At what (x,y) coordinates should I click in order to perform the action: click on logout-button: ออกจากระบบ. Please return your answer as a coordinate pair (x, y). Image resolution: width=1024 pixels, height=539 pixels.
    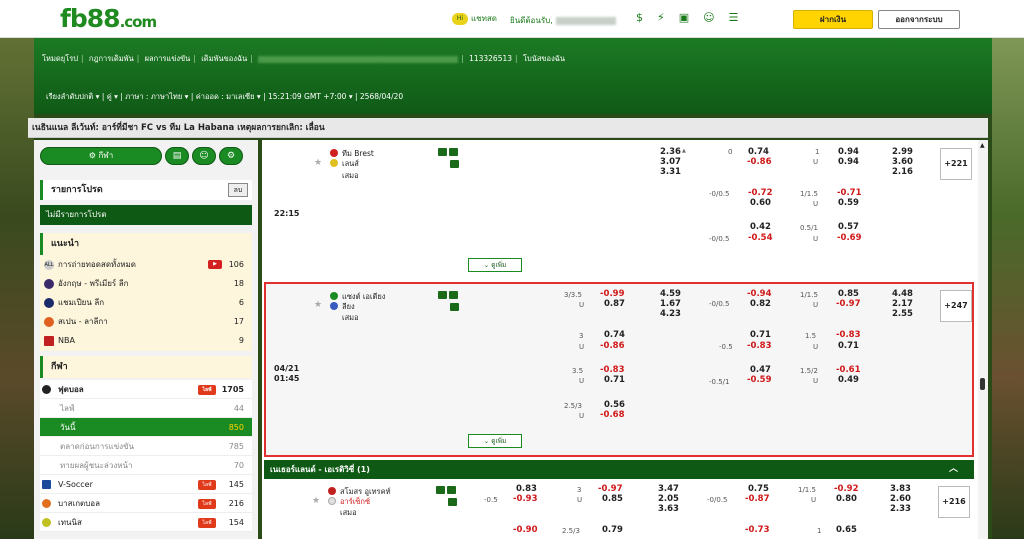
    Looking at the image, I should click on (919, 19).